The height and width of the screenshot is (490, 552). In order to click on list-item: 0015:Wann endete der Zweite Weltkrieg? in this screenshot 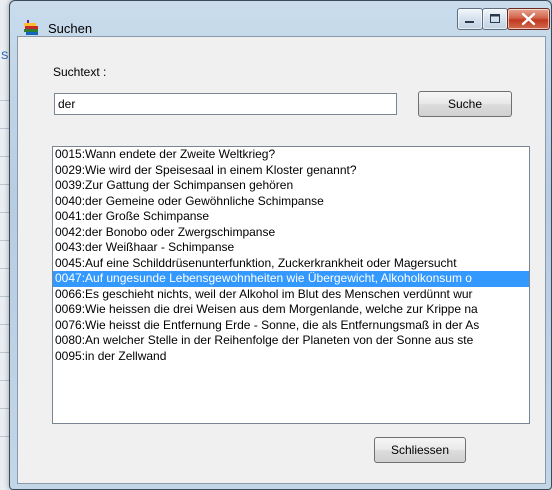, I will do `click(291, 155)`.